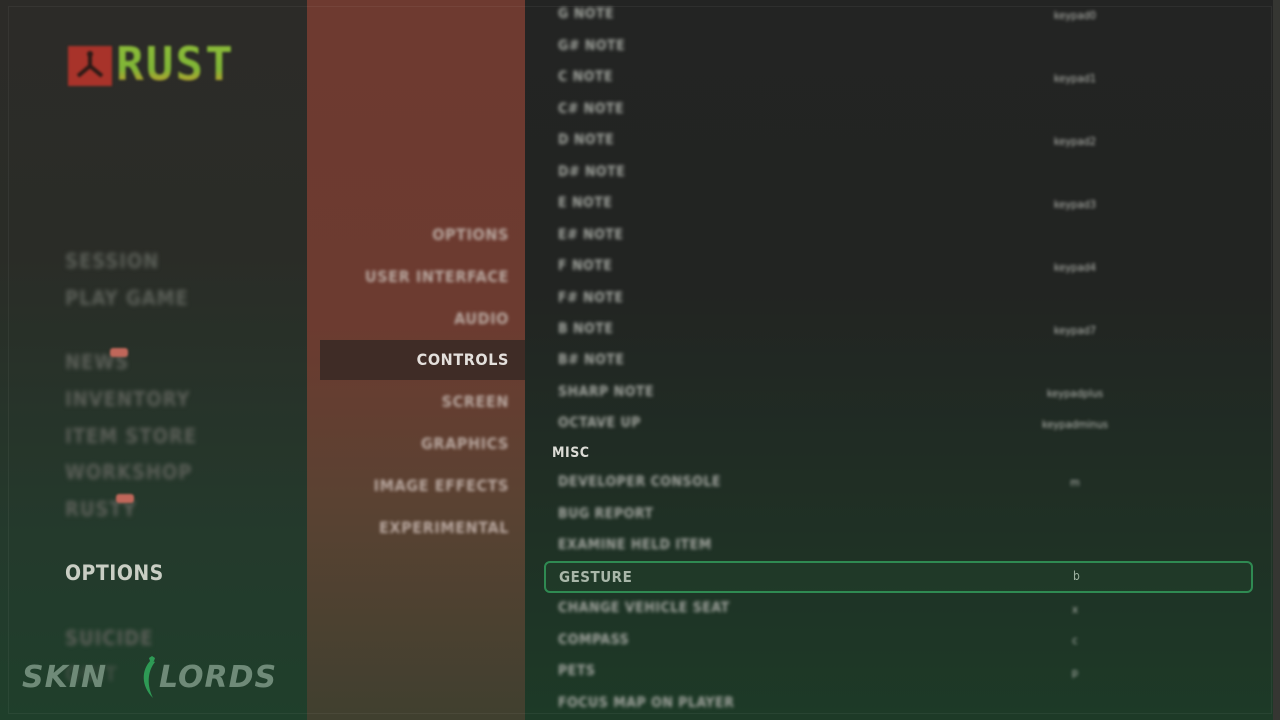  Describe the element at coordinates (444, 527) in the screenshot. I see `tab-experimental: EXPERIMENTAL` at that location.